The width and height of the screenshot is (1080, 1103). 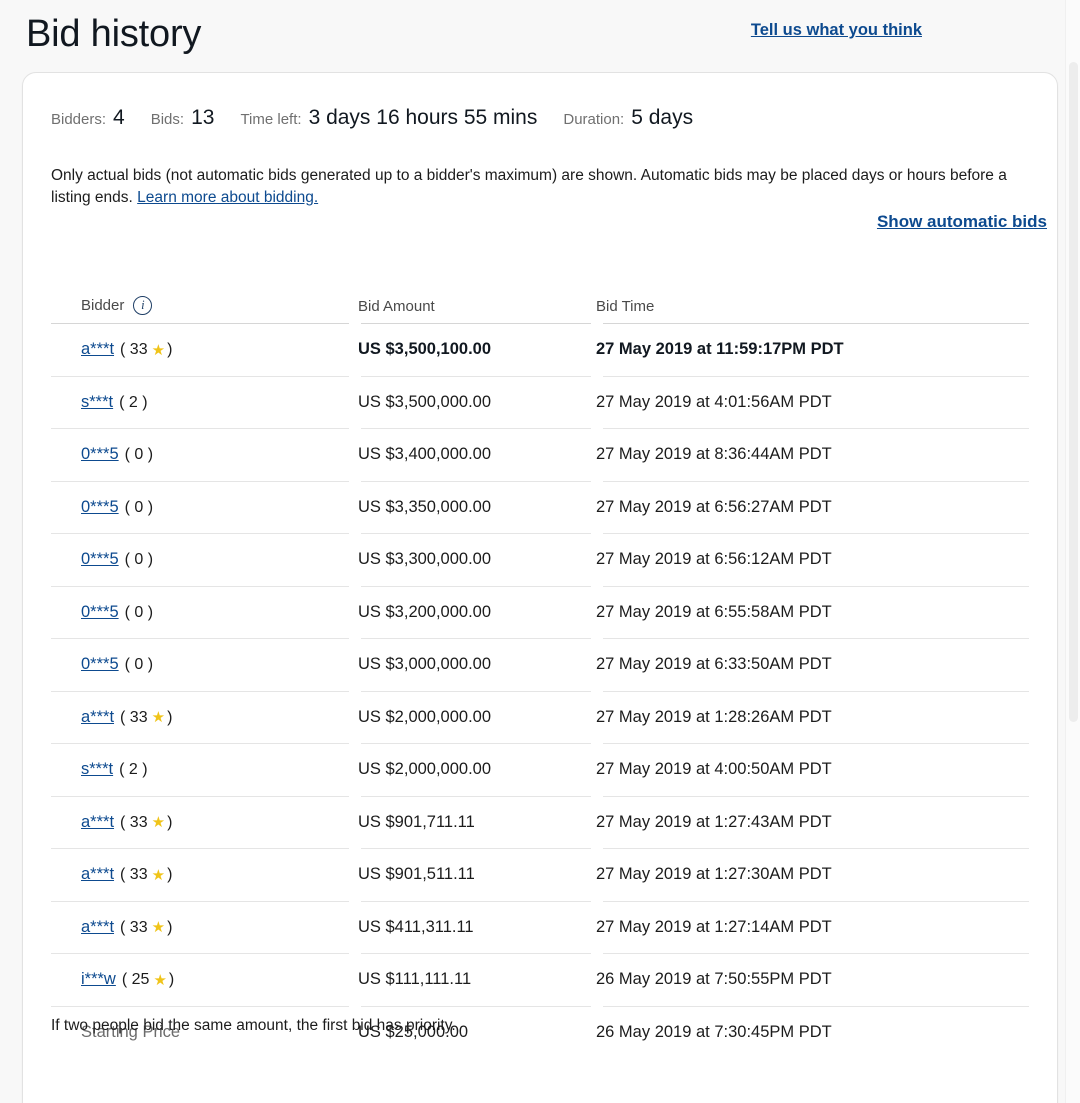 I want to click on bid-row-amount-cell: US $3,000,000.00, so click(x=425, y=664).